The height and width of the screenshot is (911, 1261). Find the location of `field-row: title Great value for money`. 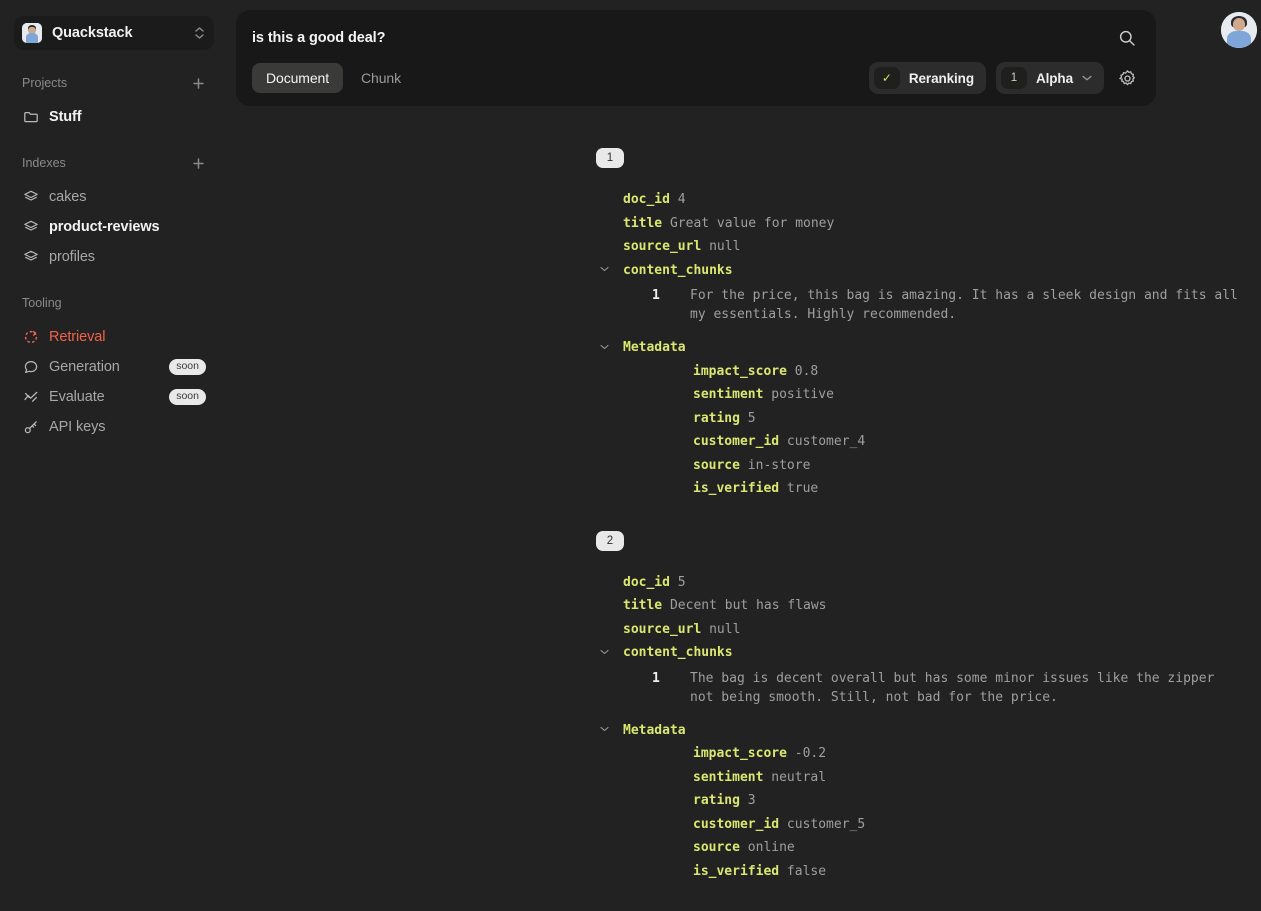

field-row: title Great value for money is located at coordinates (734, 224).